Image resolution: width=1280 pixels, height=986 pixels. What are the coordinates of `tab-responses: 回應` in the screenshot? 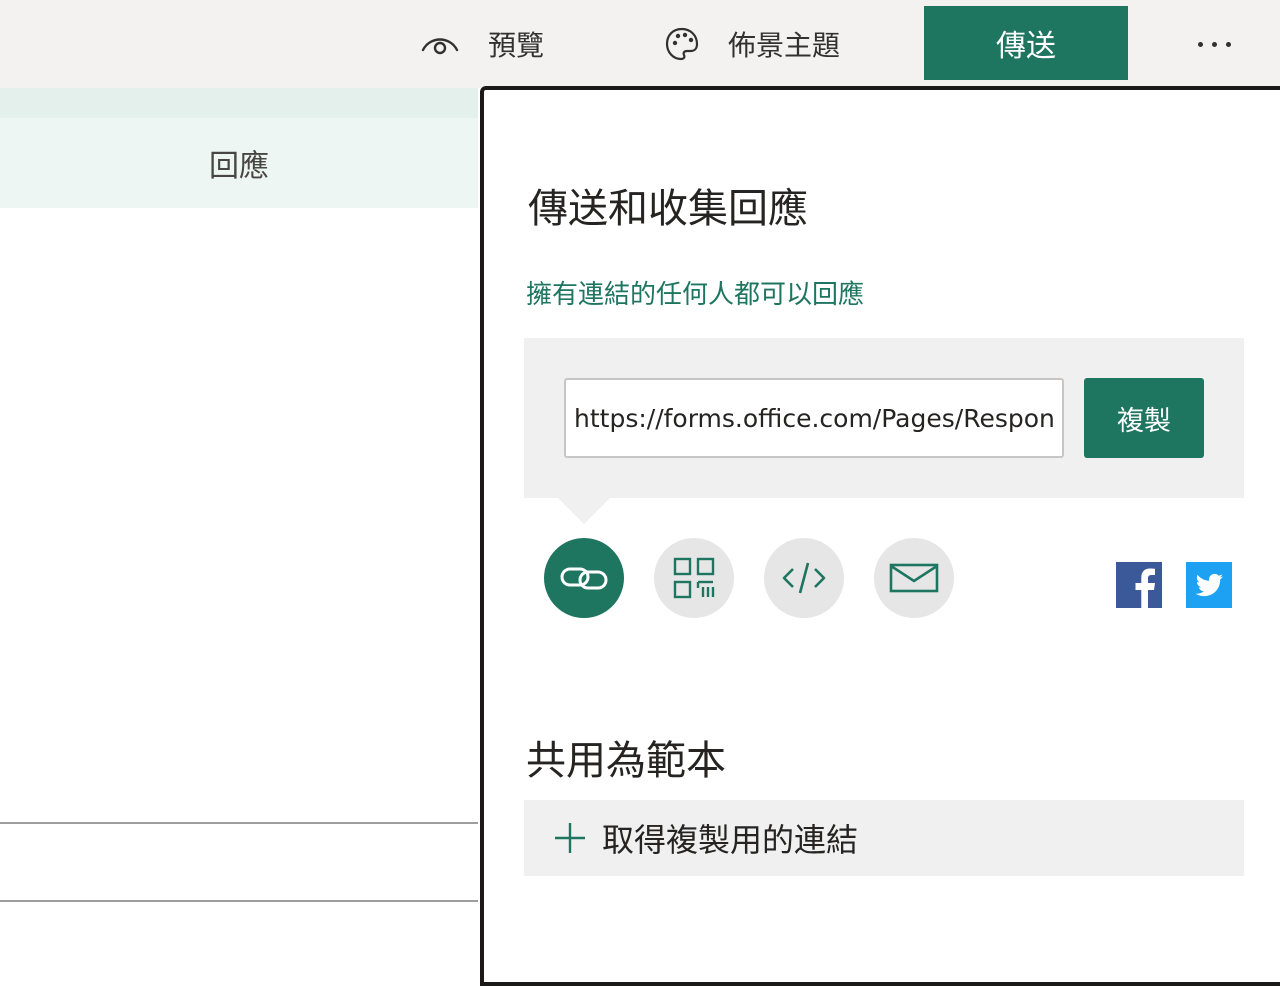 It's located at (239, 163).